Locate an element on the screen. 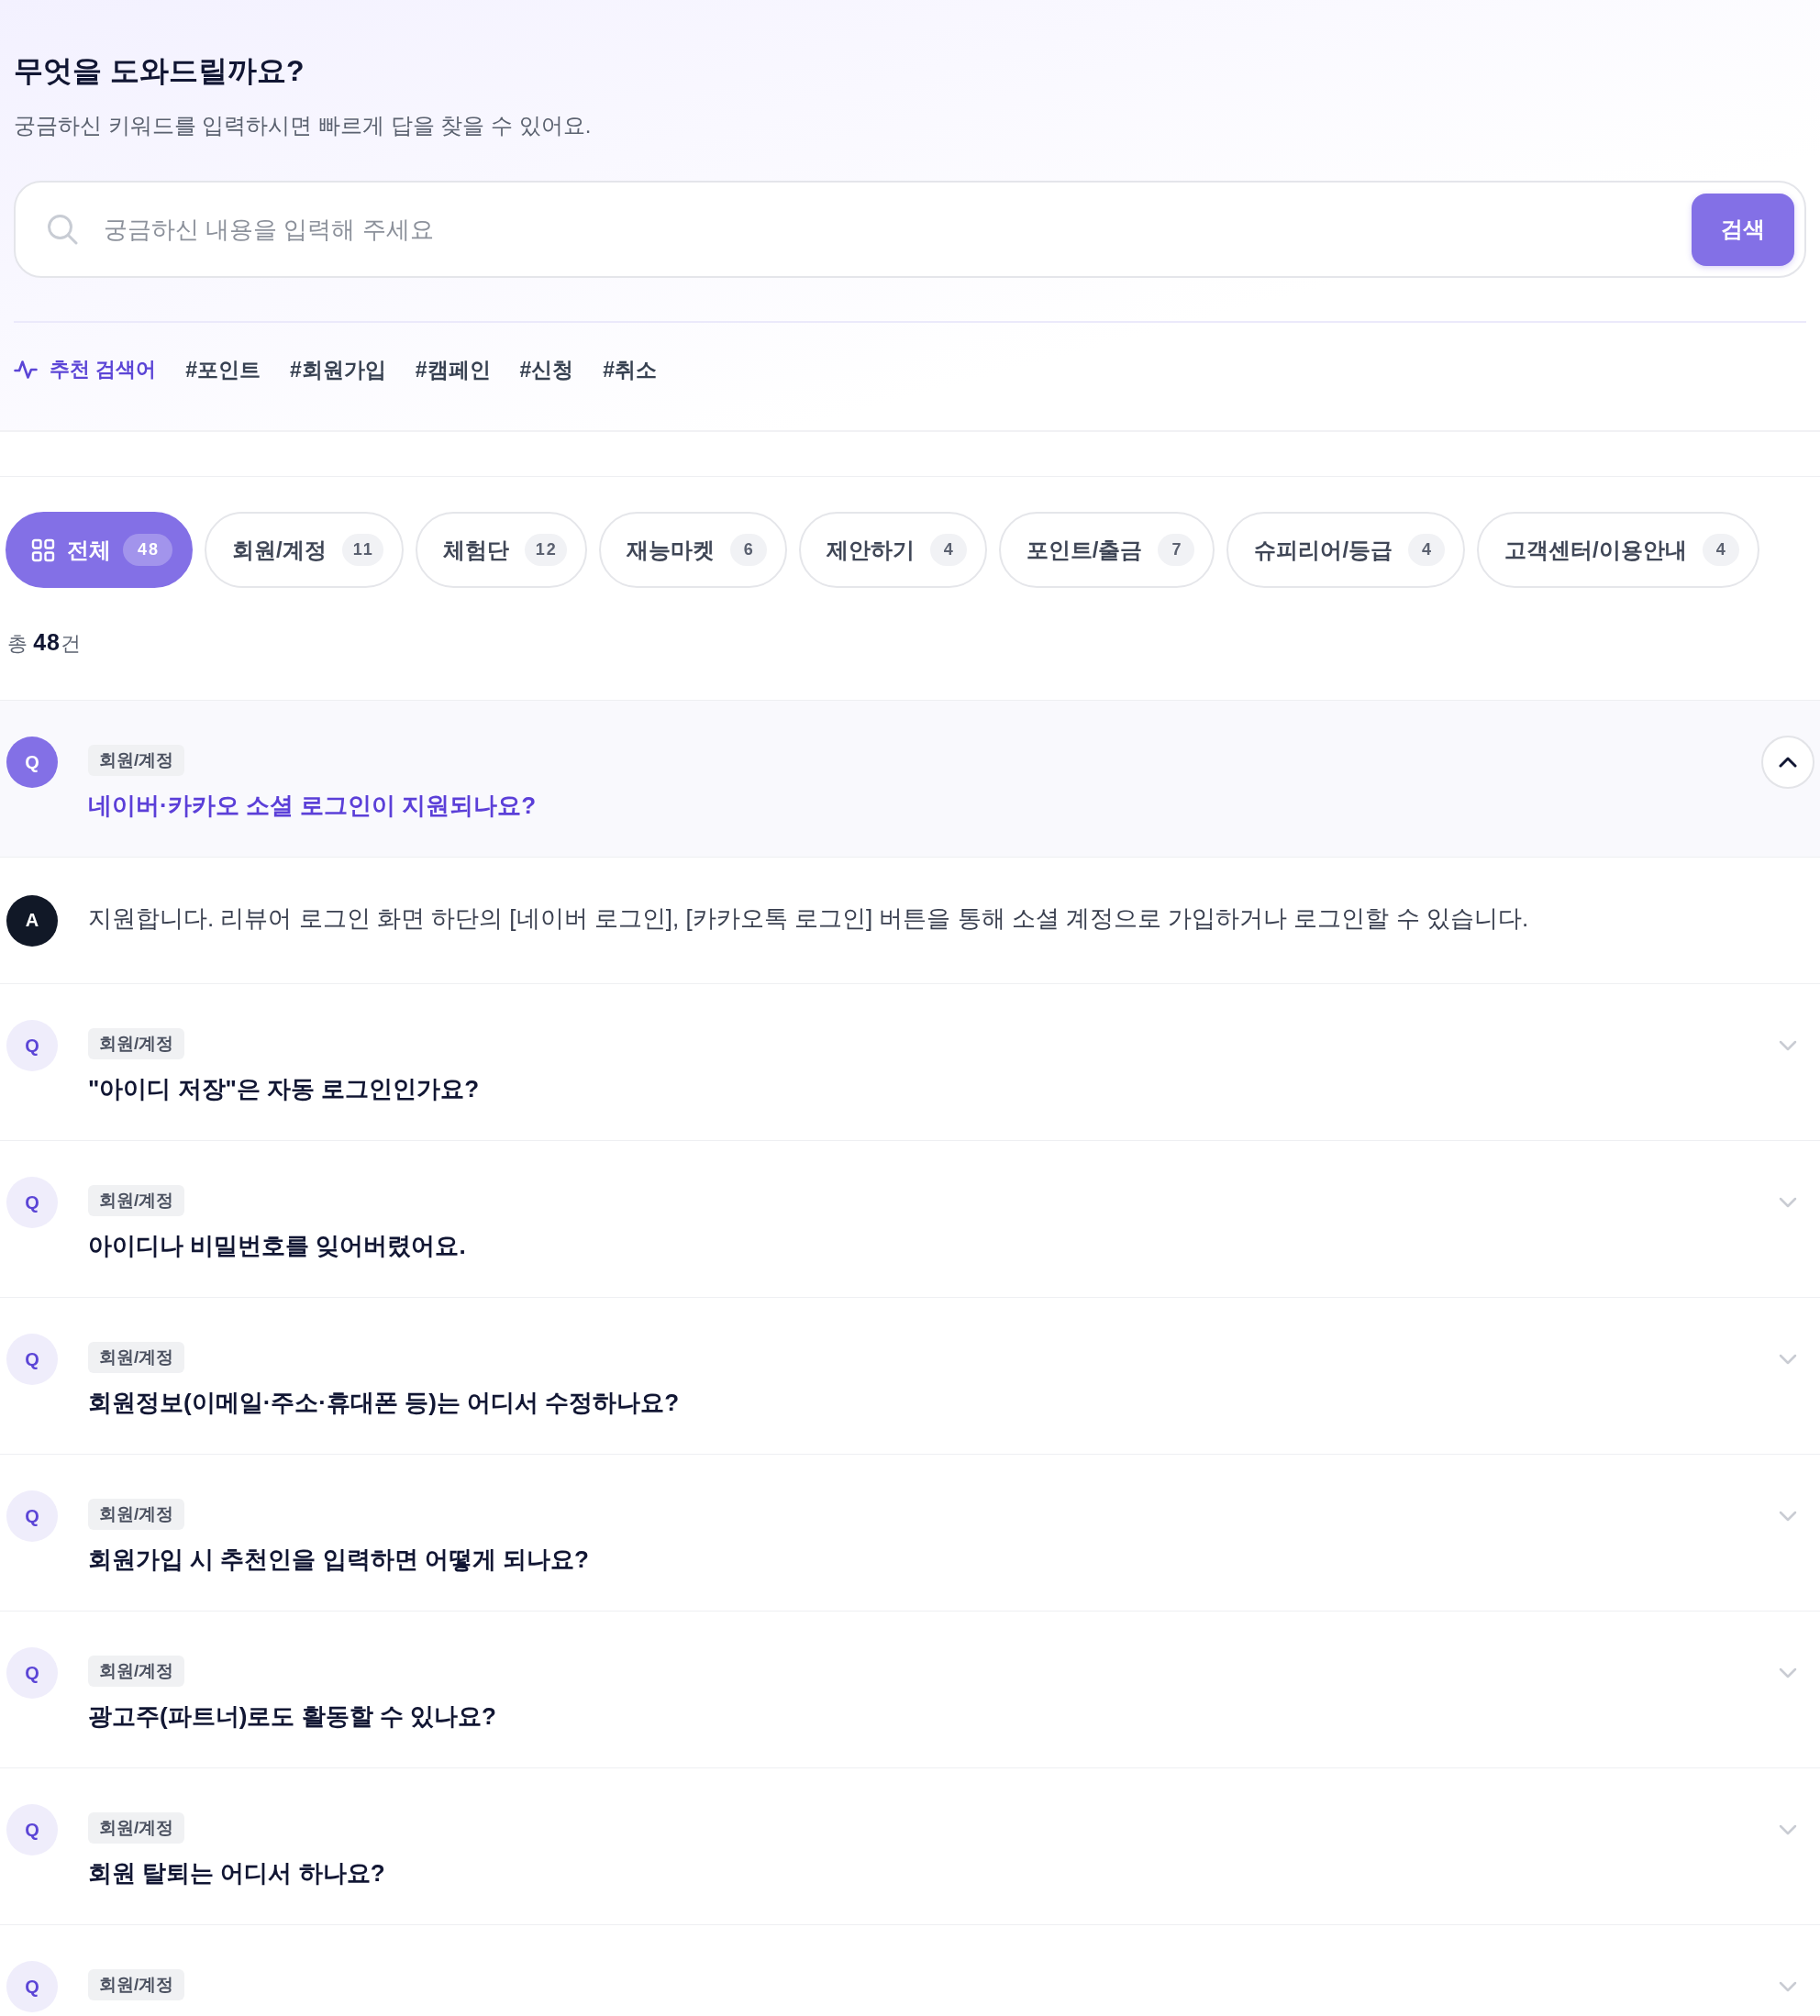 Image resolution: width=1820 pixels, height=2016 pixels. faq-question: 네이버·카카오 소셜 로그인이 지원되나요? is located at coordinates (909, 805).